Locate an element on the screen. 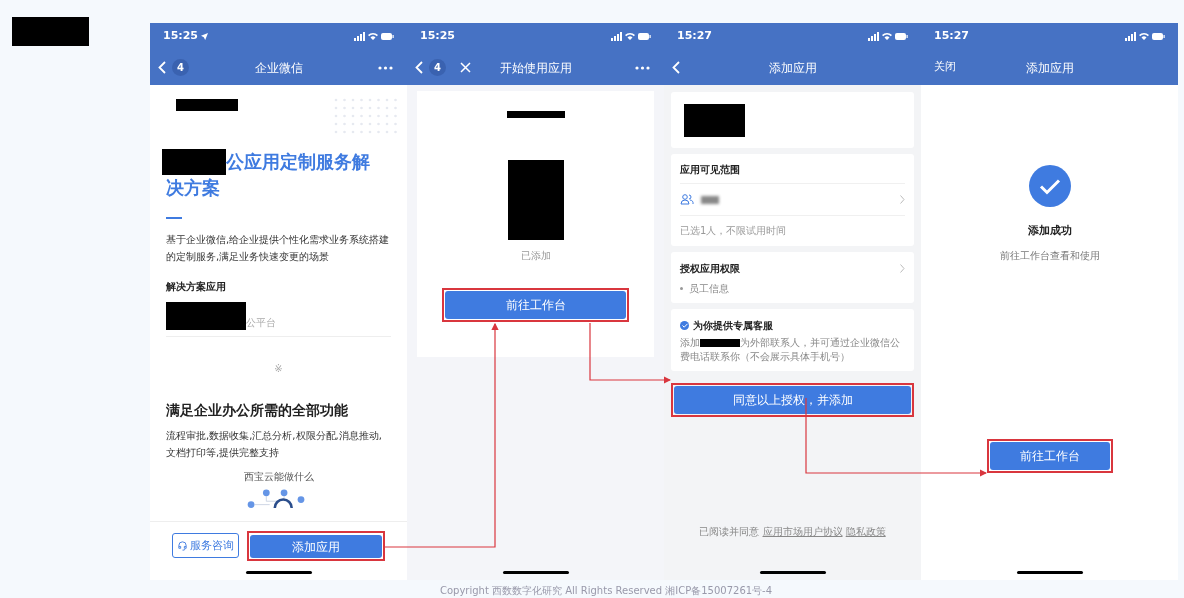 This screenshot has height=598, width=1184. consult-button: 服务咨询 is located at coordinates (205, 546).